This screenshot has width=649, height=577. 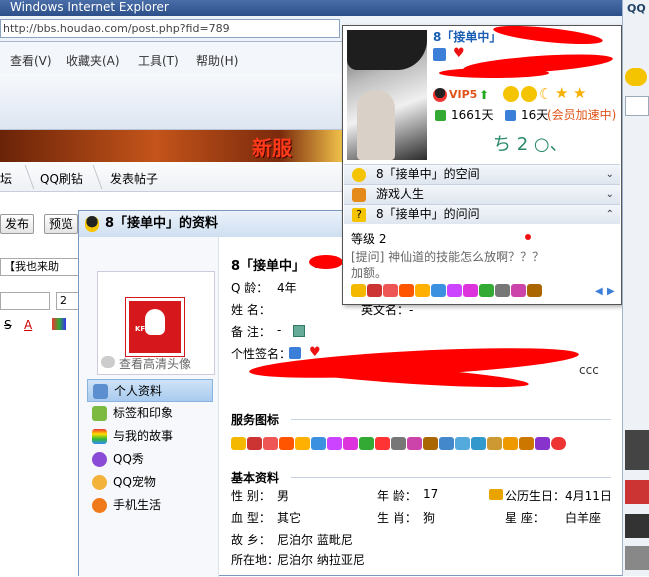 What do you see at coordinates (546, 94) in the screenshot?
I see `moon-icon: ☾` at bounding box center [546, 94].